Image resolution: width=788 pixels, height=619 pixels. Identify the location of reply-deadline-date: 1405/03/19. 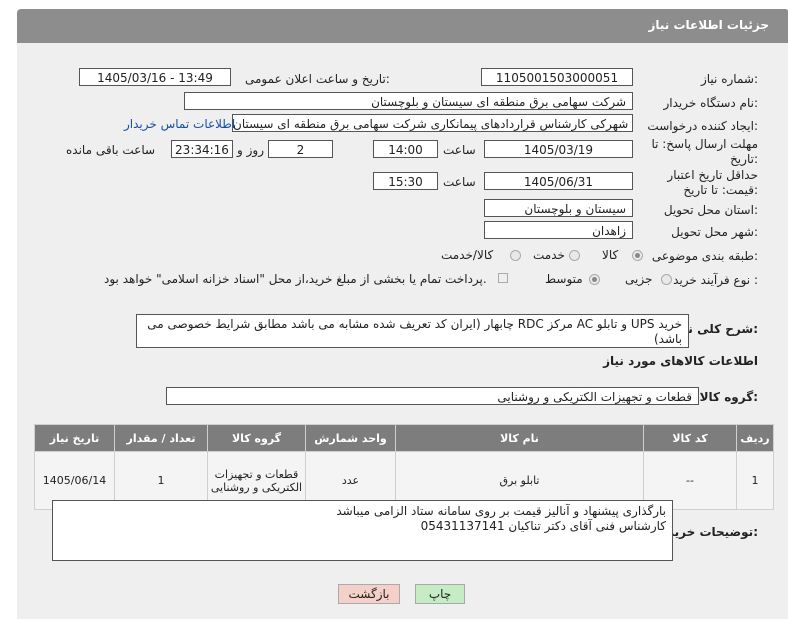
(558, 149).